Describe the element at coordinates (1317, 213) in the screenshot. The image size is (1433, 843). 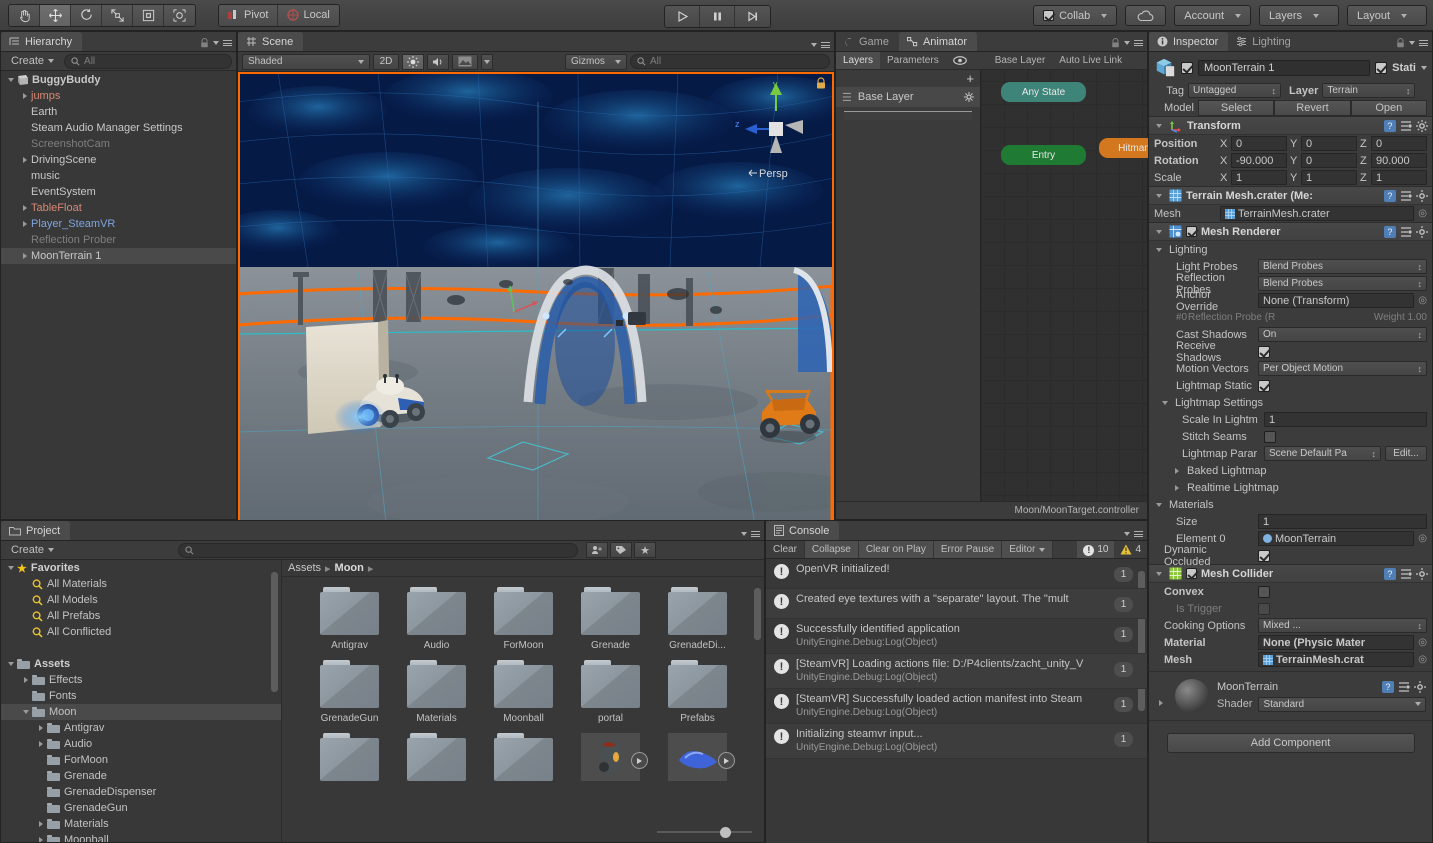
I see `mesh-filter-mesh-field: TerrainMesh.crater` at that location.